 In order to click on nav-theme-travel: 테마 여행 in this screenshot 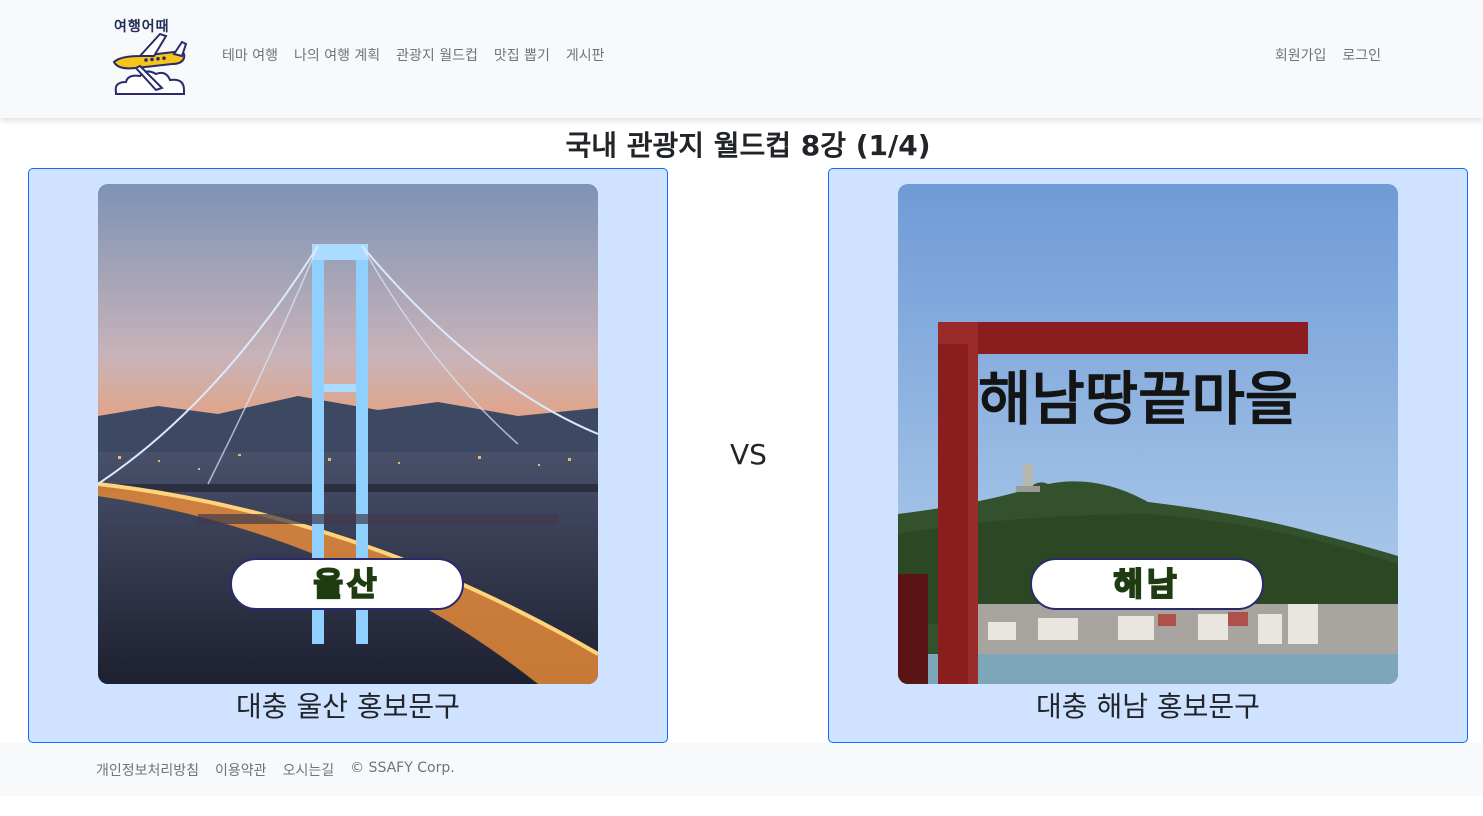, I will do `click(250, 55)`.